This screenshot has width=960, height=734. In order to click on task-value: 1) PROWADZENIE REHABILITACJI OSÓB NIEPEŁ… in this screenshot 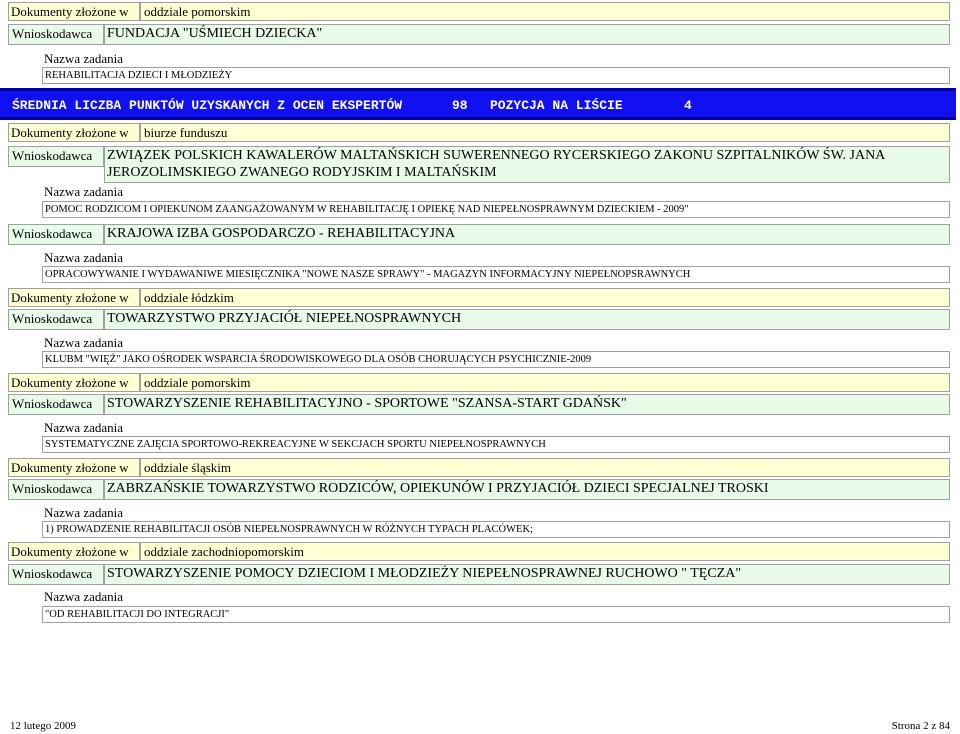, I will do `click(496, 529)`.